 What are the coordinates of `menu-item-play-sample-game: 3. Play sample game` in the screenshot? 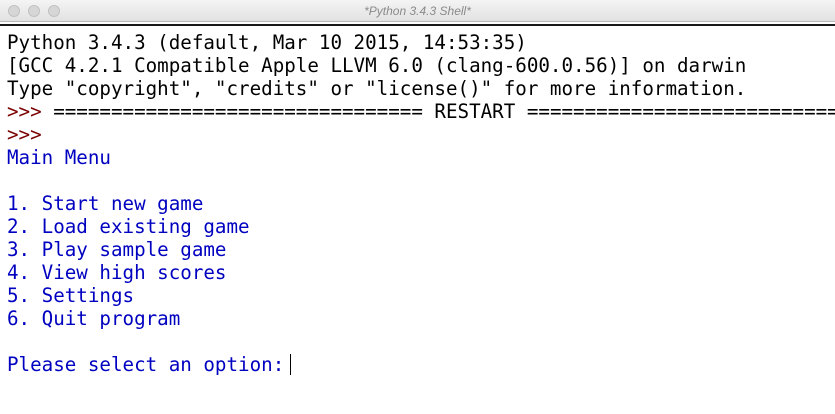 It's located at (117, 249).